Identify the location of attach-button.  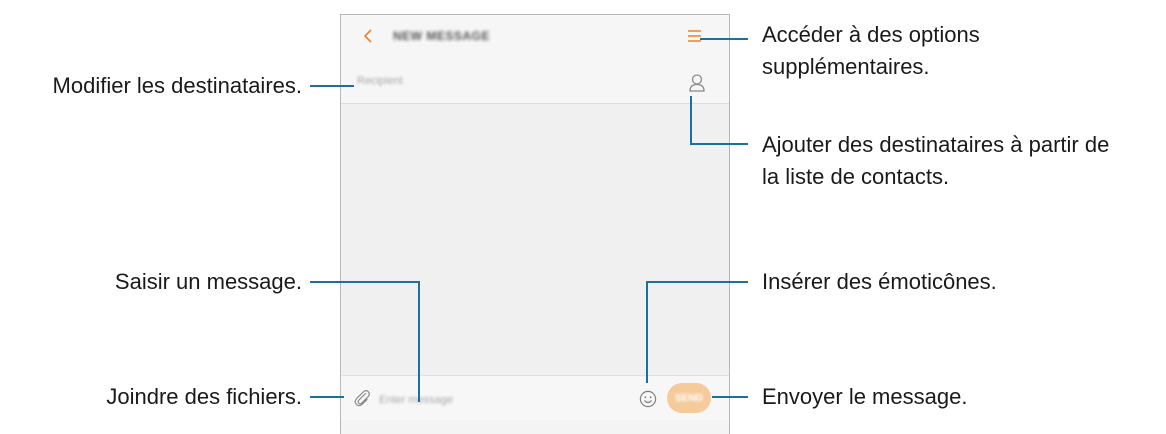
(362, 398).